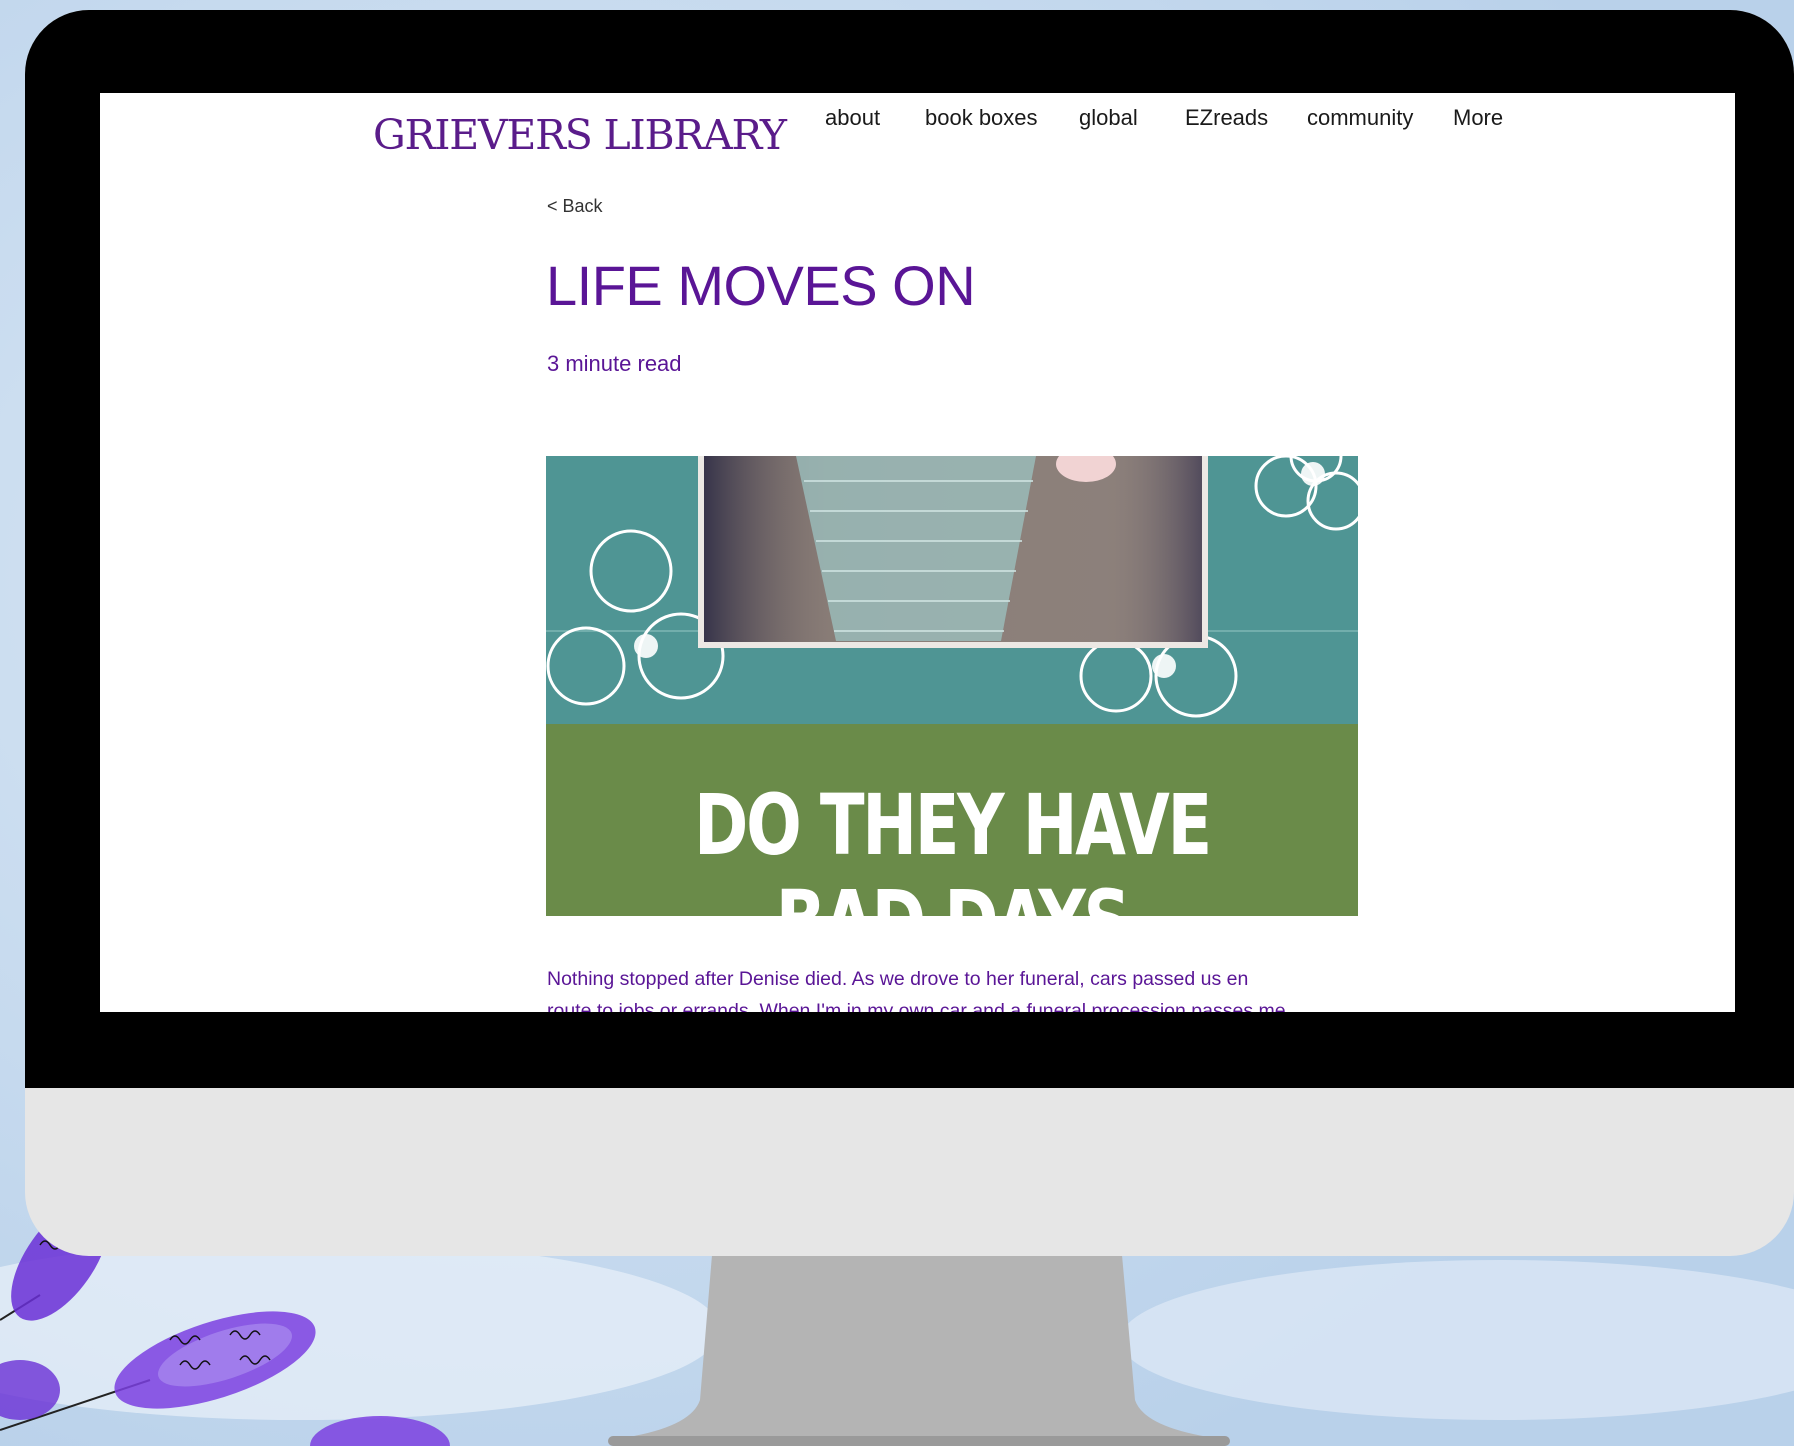  What do you see at coordinates (909, 1050) in the screenshot?
I see `screen-bottom-bezel` at bounding box center [909, 1050].